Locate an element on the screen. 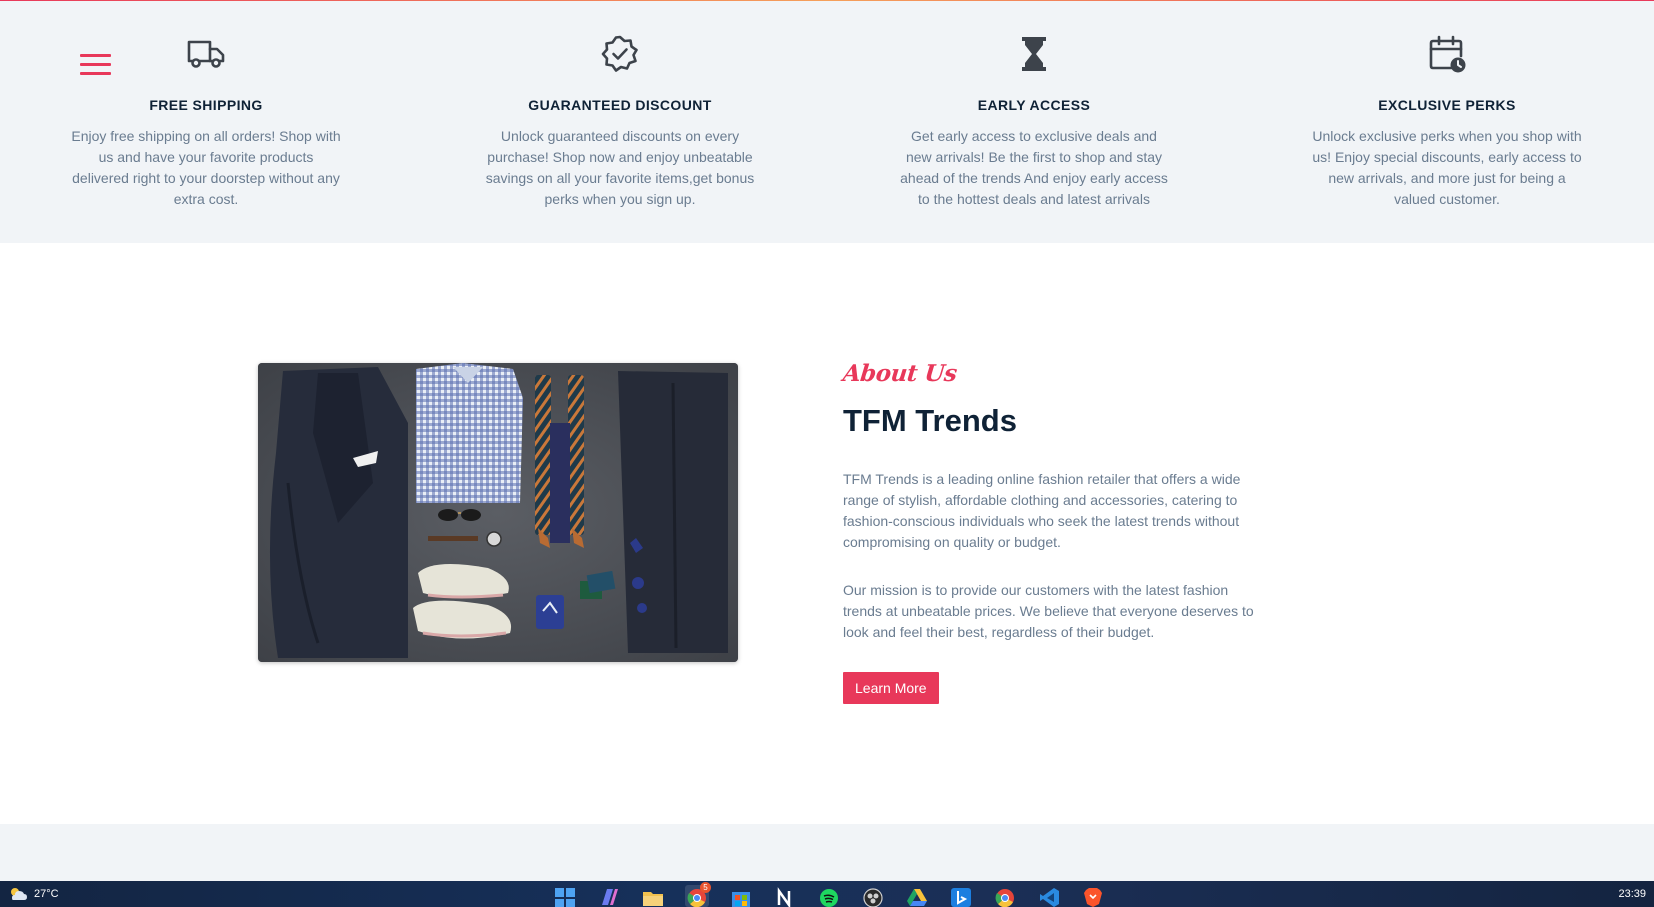  next-section-band is located at coordinates (827, 852).